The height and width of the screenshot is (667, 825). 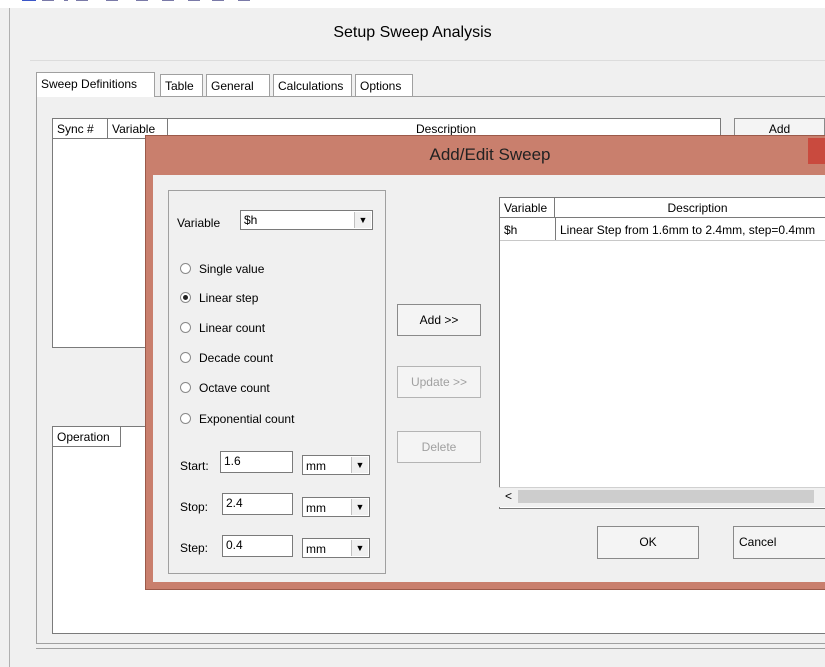 I want to click on scrollbar-thumb, so click(x=666, y=496).